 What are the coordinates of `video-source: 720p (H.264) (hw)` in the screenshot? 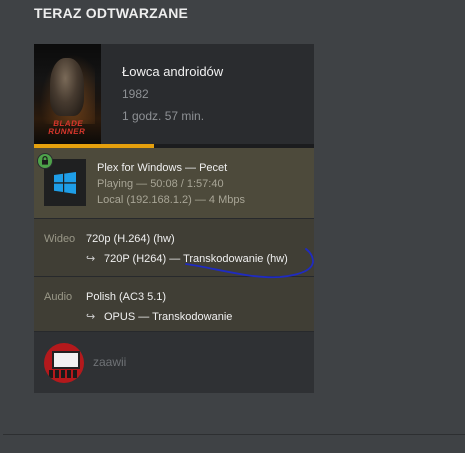 It's located at (130, 239).